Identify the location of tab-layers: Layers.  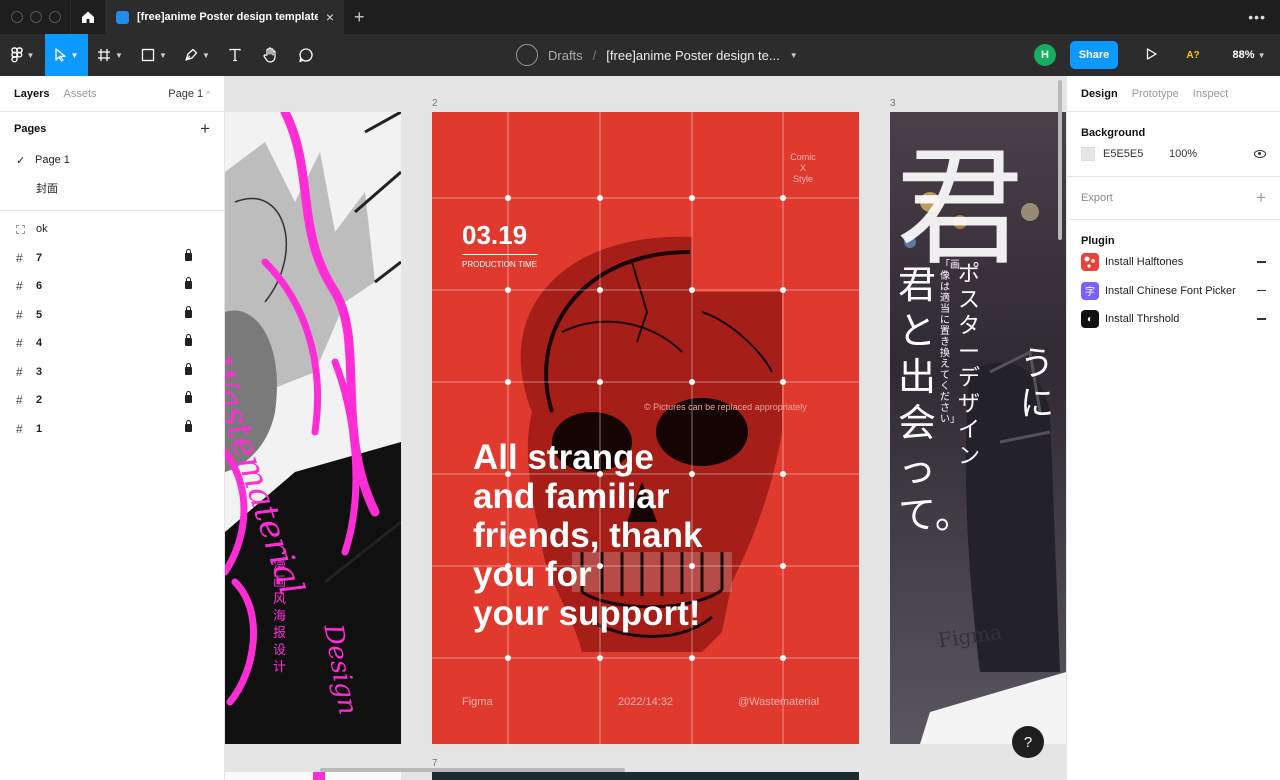
(31, 94).